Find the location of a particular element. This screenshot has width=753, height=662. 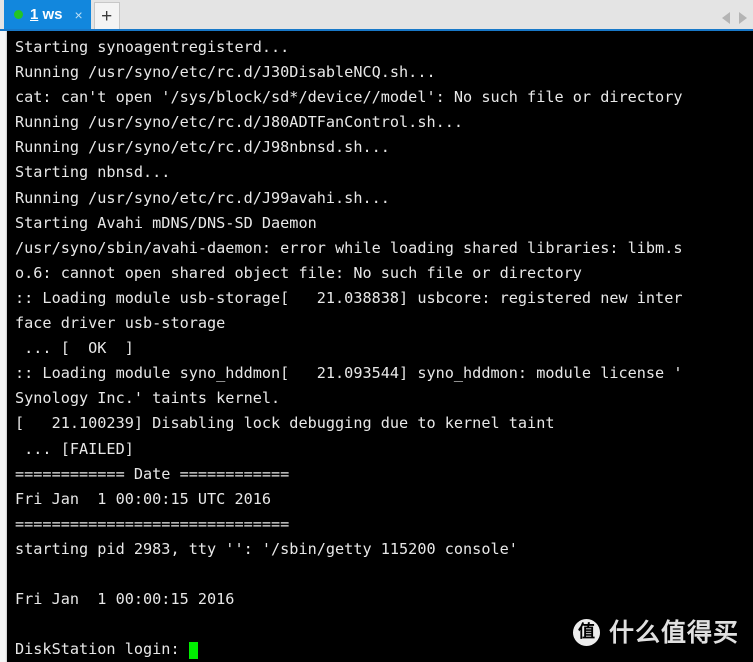

close-icon: × is located at coordinates (79, 15).